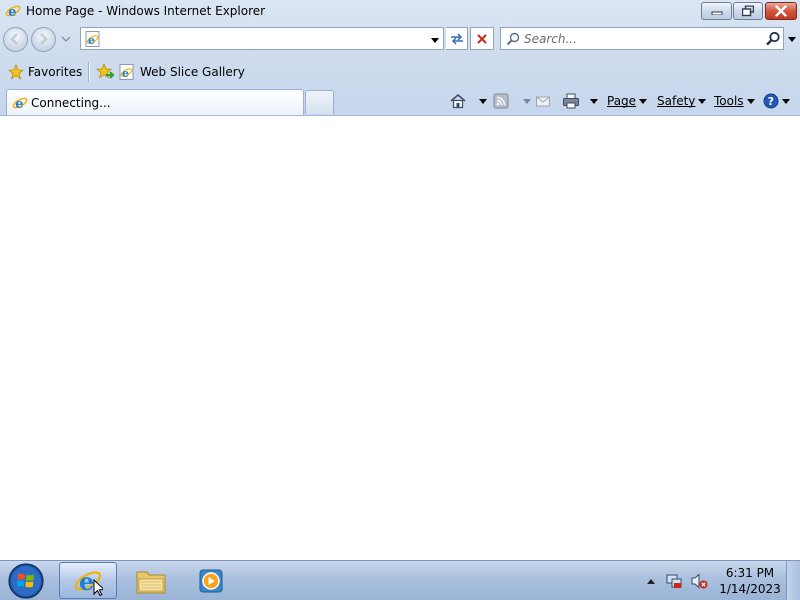  Describe the element at coordinates (55, 72) in the screenshot. I see `favorites-label: Favorites` at that location.